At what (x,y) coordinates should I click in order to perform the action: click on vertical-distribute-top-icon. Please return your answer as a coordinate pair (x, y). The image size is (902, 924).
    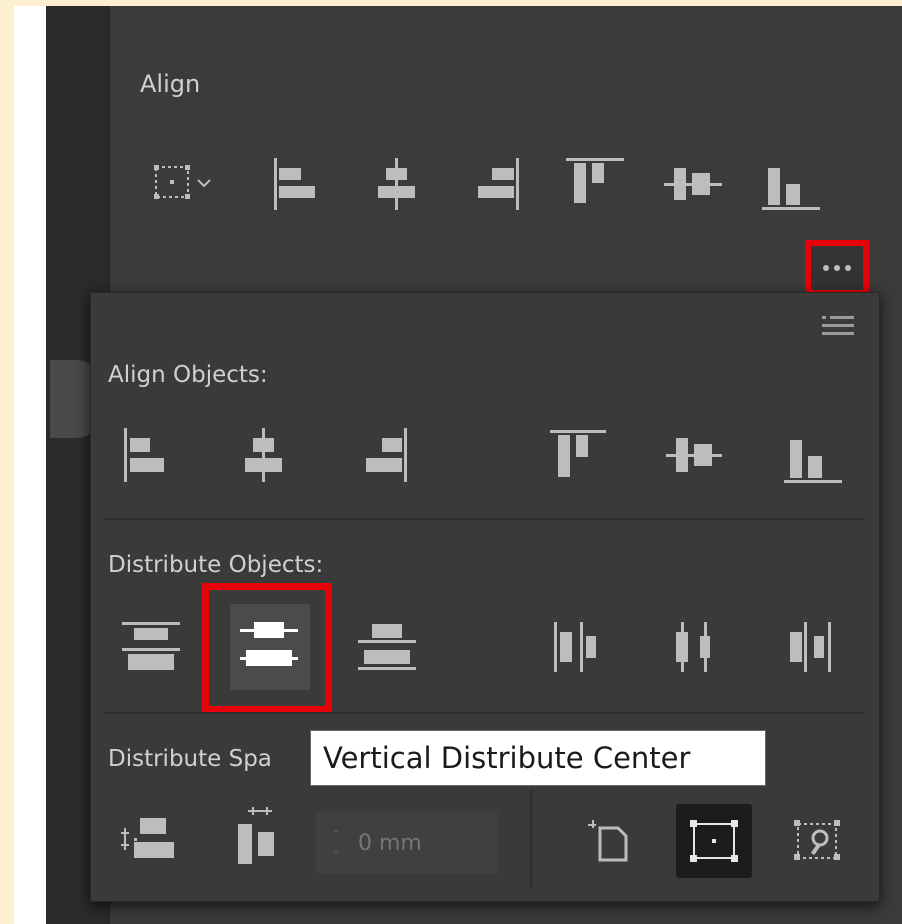
    Looking at the image, I should click on (151, 646).